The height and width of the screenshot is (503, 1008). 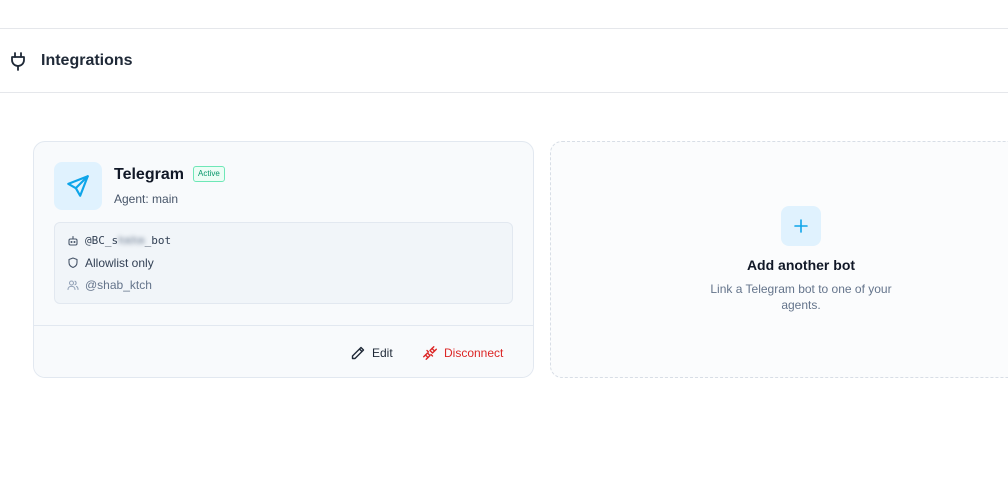 I want to click on edit-button: Edit, so click(x=371, y=353).